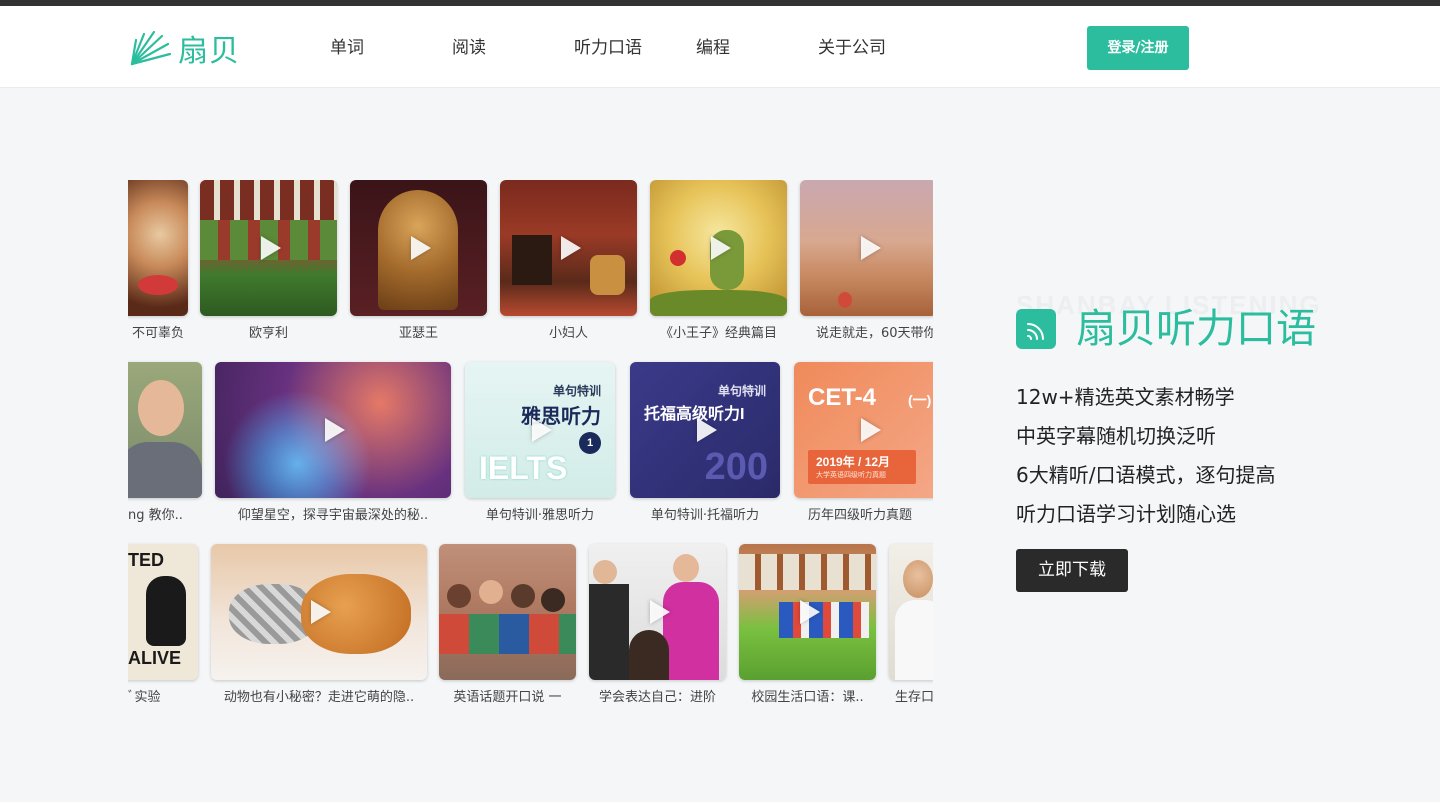 The image size is (1440, 802). What do you see at coordinates (568, 333) in the screenshot?
I see `course-caption: 小妇人` at bounding box center [568, 333].